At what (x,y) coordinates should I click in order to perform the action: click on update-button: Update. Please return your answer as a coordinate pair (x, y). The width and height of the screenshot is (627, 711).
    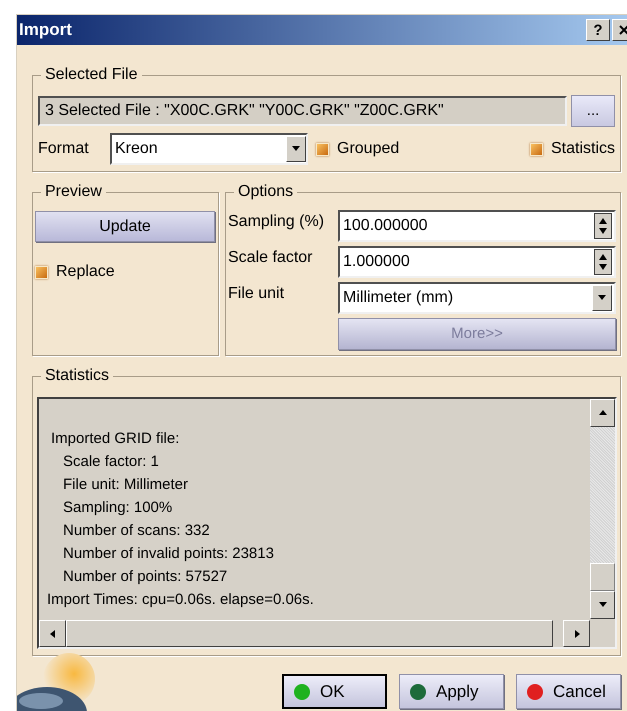
    Looking at the image, I should click on (125, 226).